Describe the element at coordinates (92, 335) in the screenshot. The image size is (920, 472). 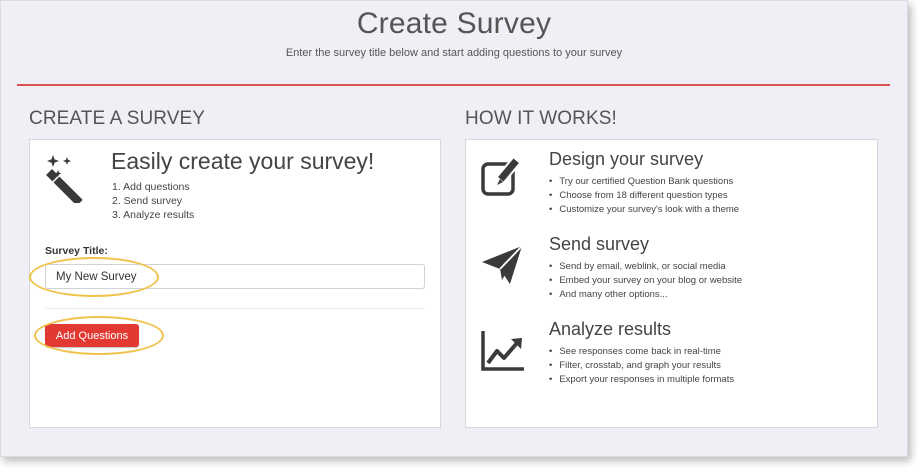
I see `add-questions-button: Add Questions` at that location.